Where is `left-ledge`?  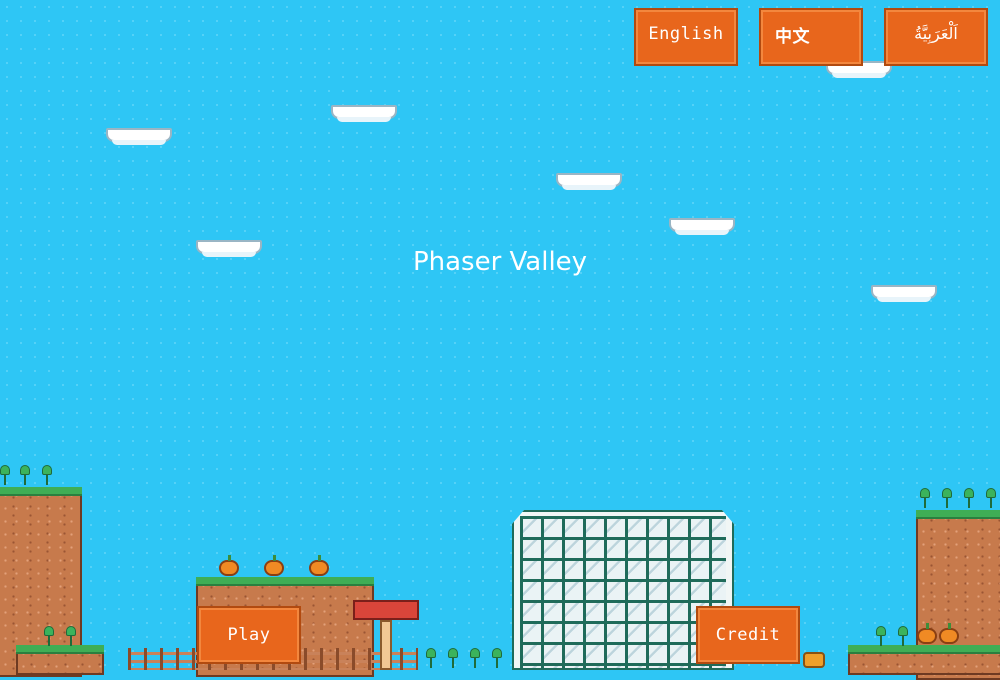
left-ledge is located at coordinates (60, 660).